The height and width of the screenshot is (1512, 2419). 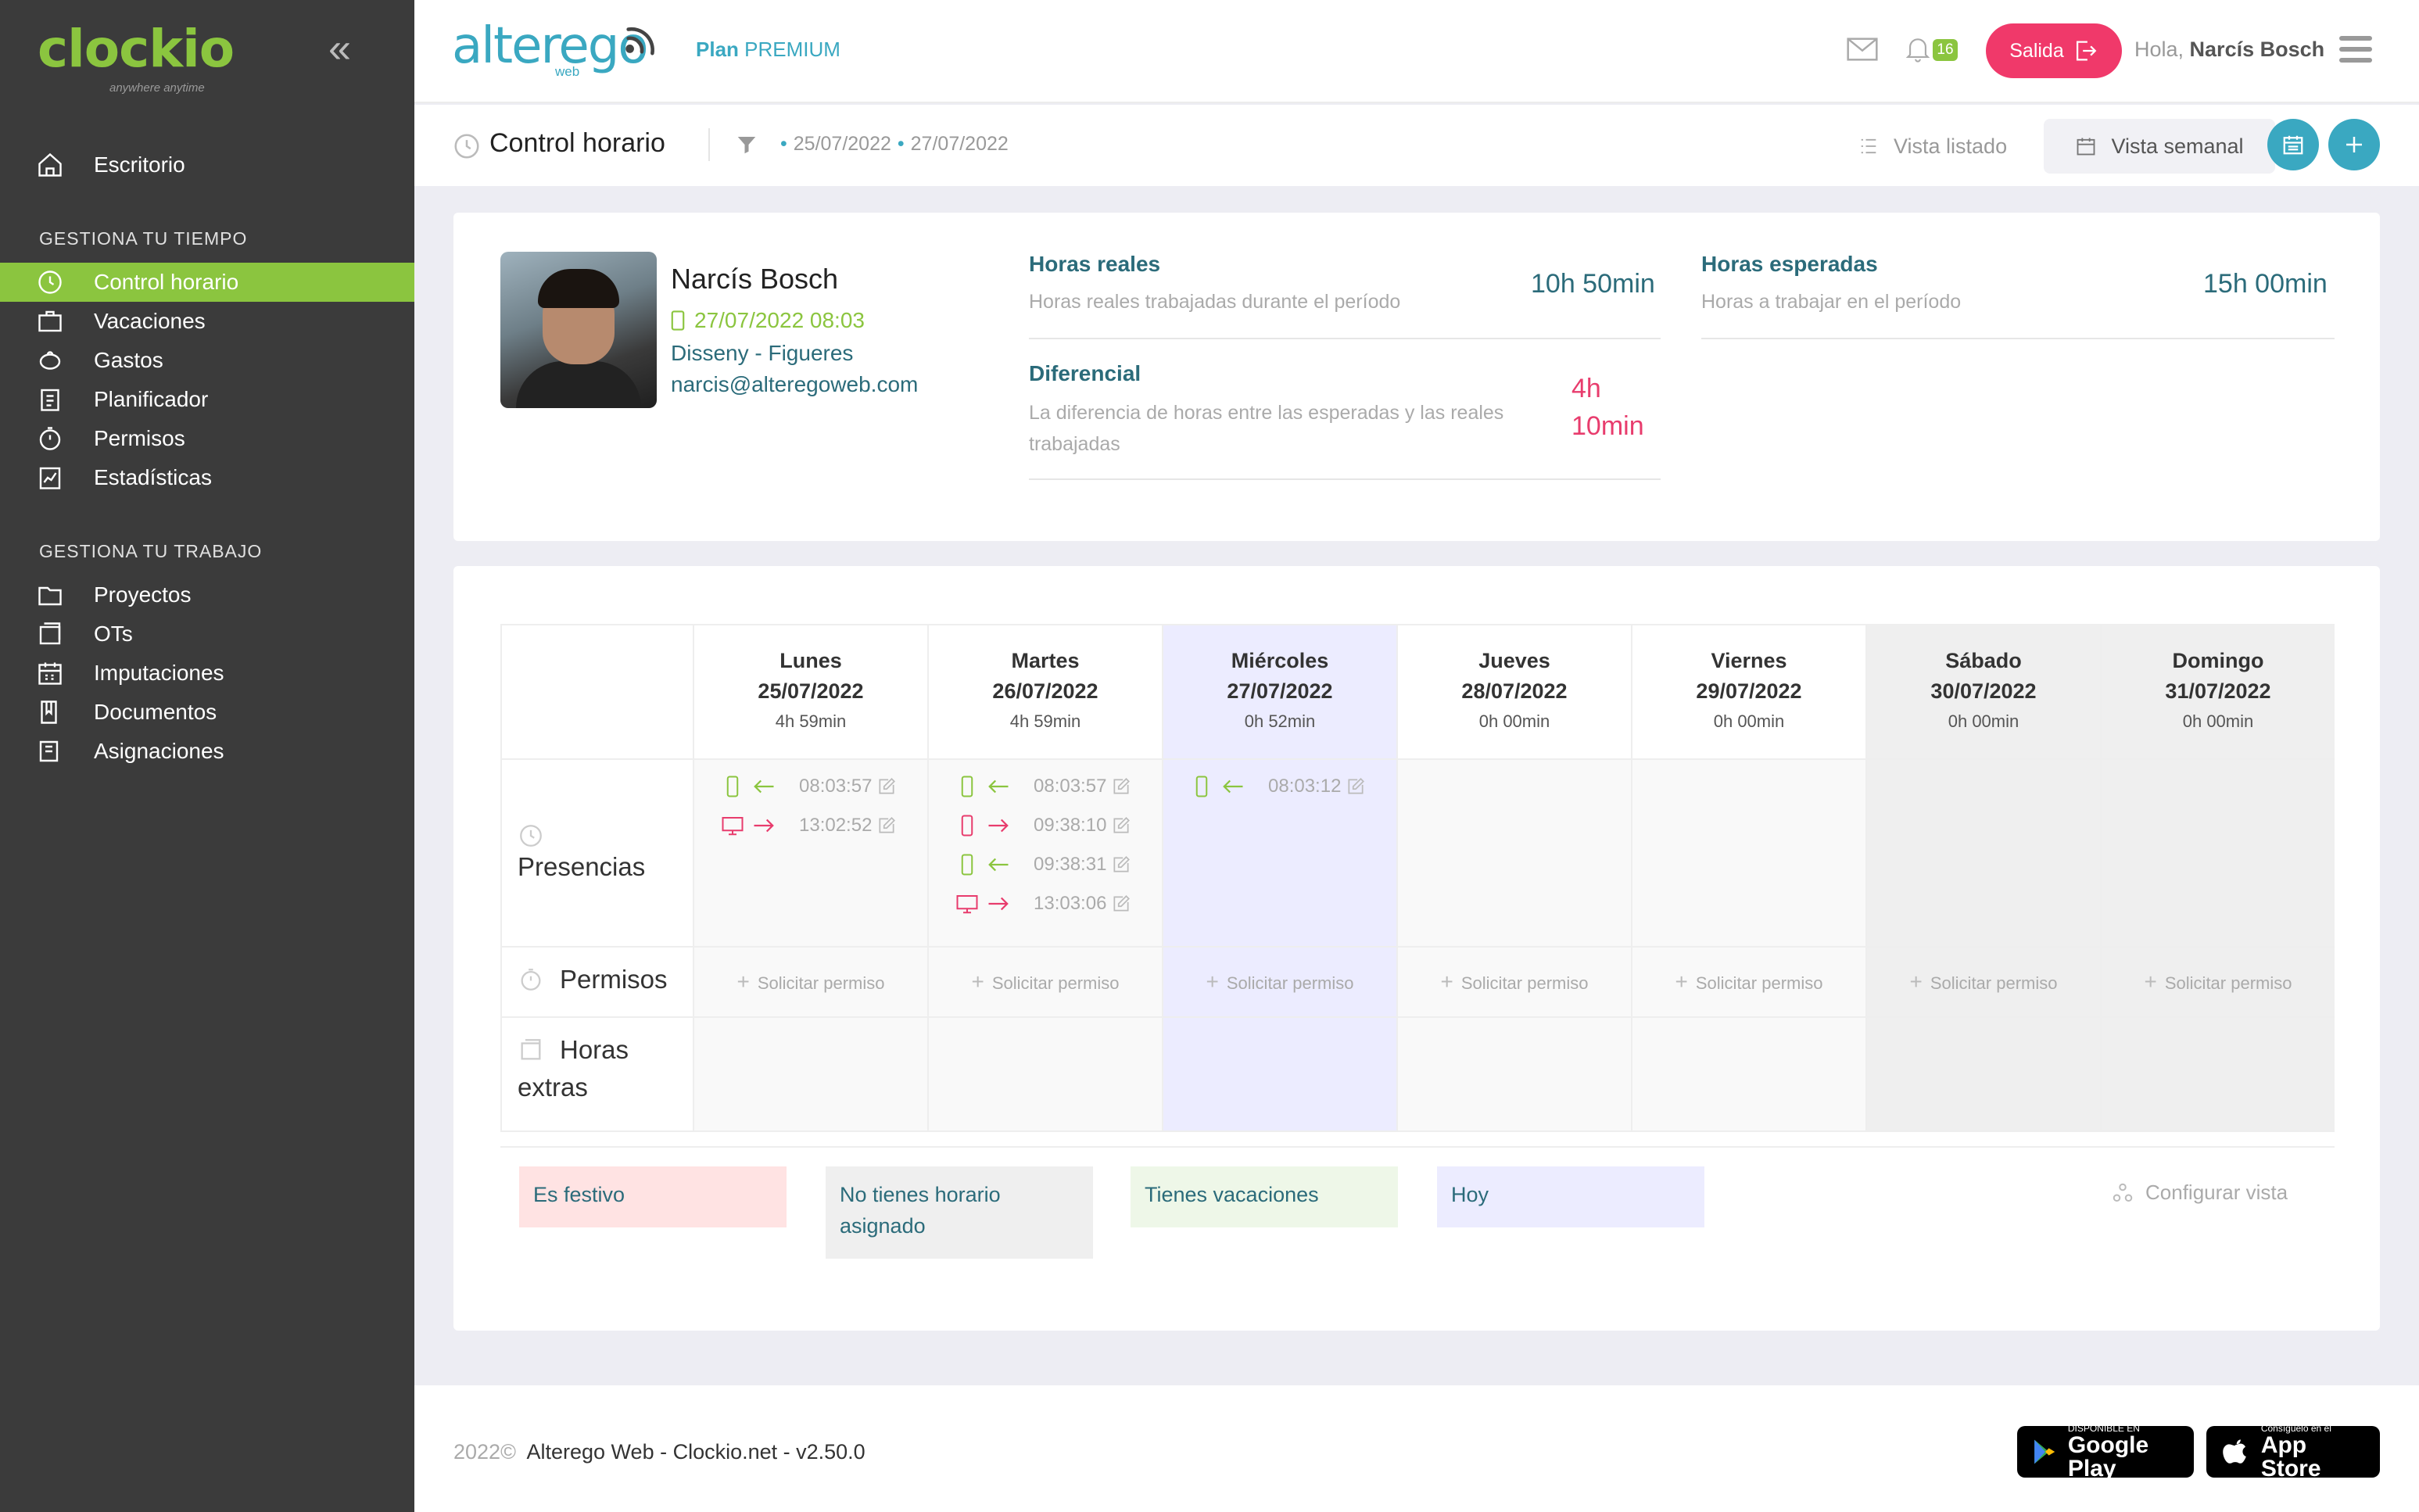 What do you see at coordinates (136, 57) in the screenshot?
I see `clockio-logo: clockio anywhere anytime` at bounding box center [136, 57].